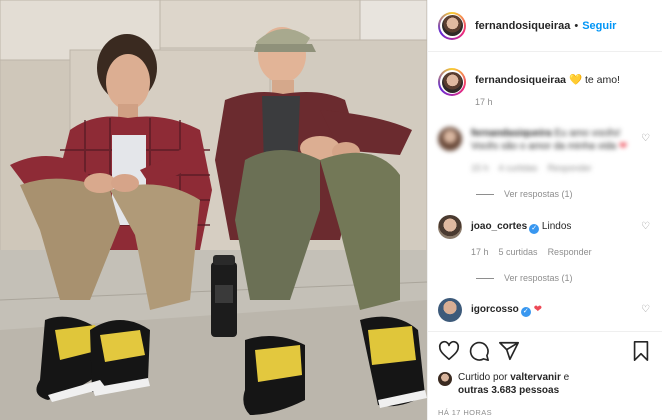 This screenshot has height=420, width=662. What do you see at coordinates (508, 390) in the screenshot?
I see `liked-by-count: outras 3.683 pessoas` at bounding box center [508, 390].